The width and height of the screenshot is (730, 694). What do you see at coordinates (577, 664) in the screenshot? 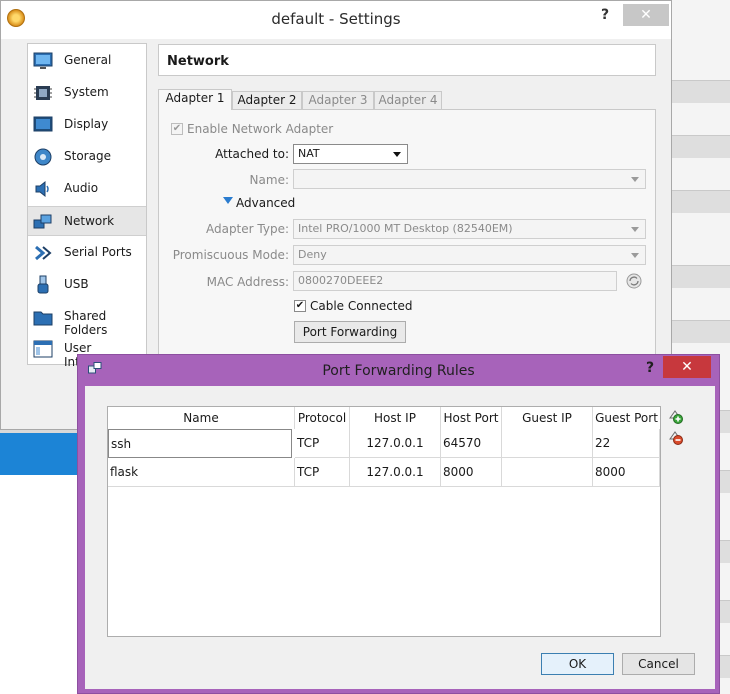
I see `ok-button: OK` at bounding box center [577, 664].